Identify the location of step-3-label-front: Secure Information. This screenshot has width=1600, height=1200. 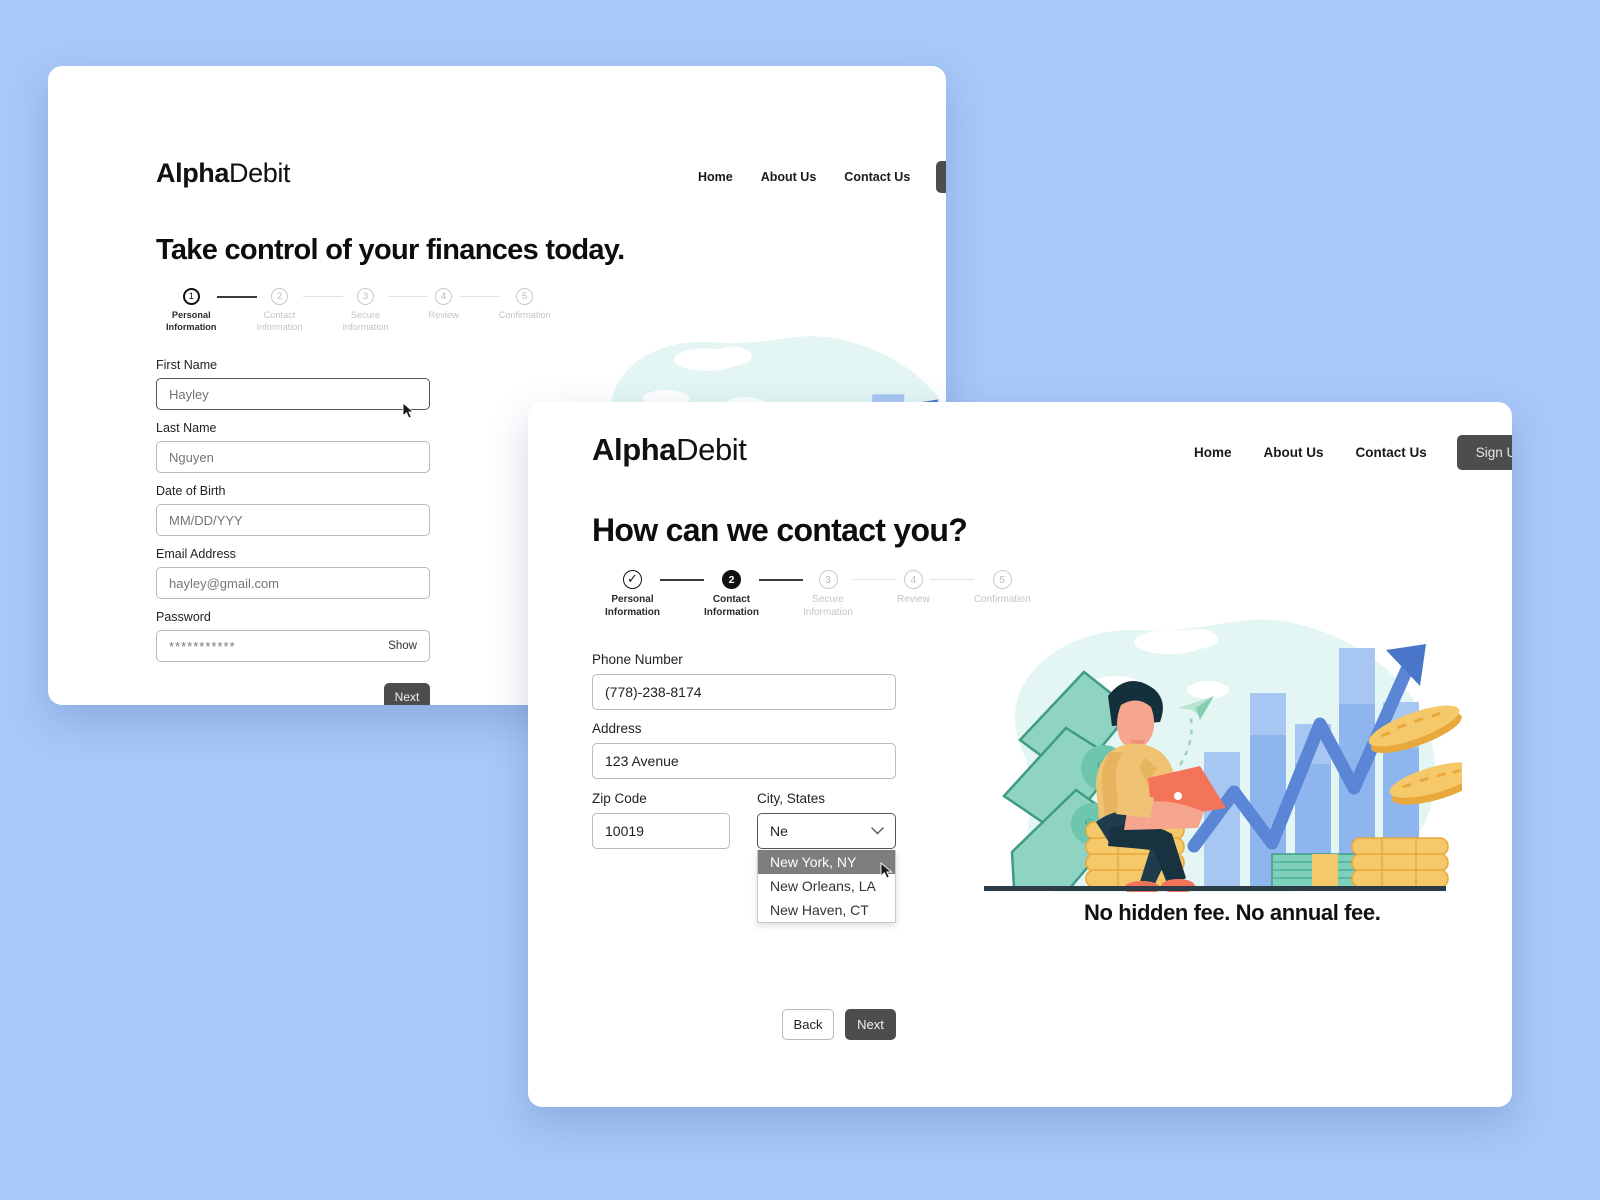
(828, 606).